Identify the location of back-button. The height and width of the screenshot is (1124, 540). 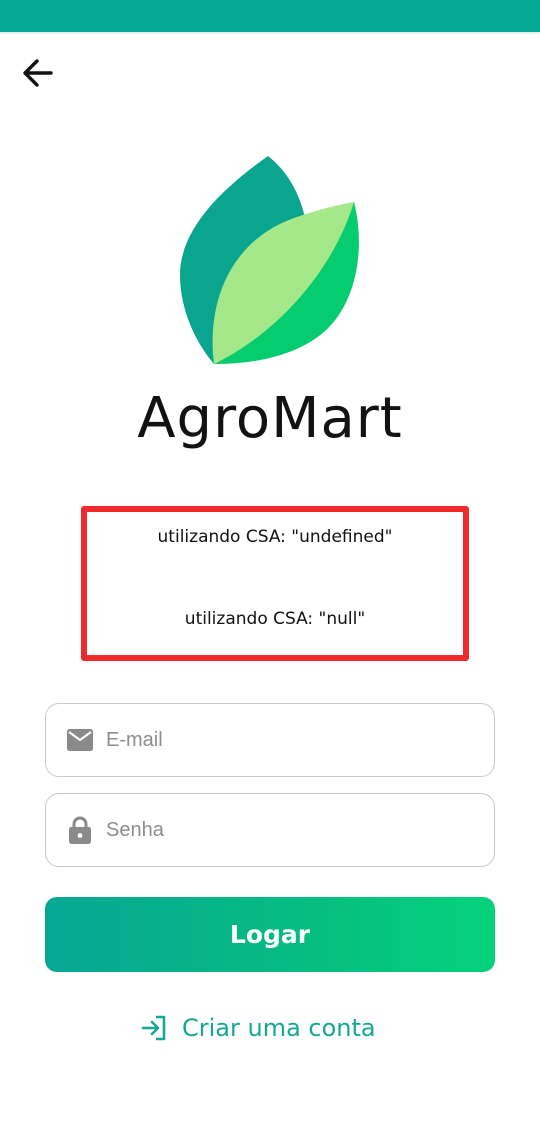
(38, 73).